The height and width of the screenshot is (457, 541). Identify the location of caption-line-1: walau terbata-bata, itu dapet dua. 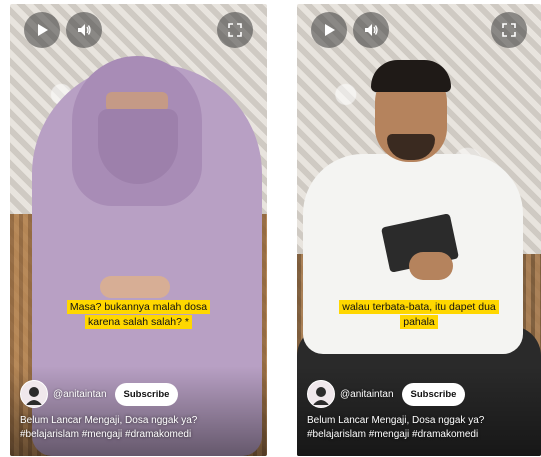
(419, 307).